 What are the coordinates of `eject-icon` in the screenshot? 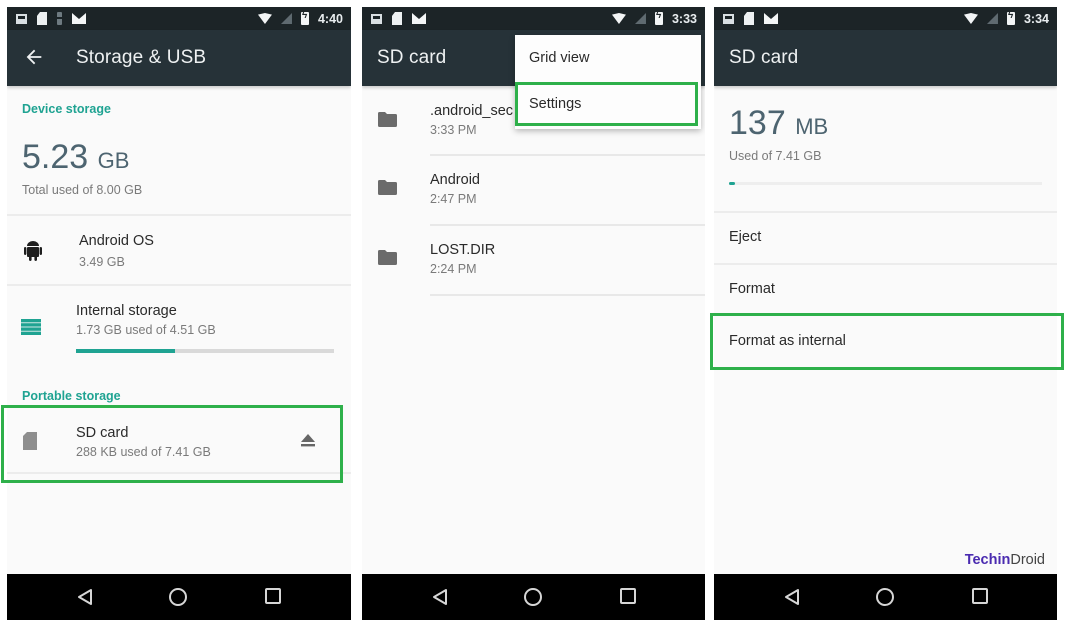 It's located at (308, 440).